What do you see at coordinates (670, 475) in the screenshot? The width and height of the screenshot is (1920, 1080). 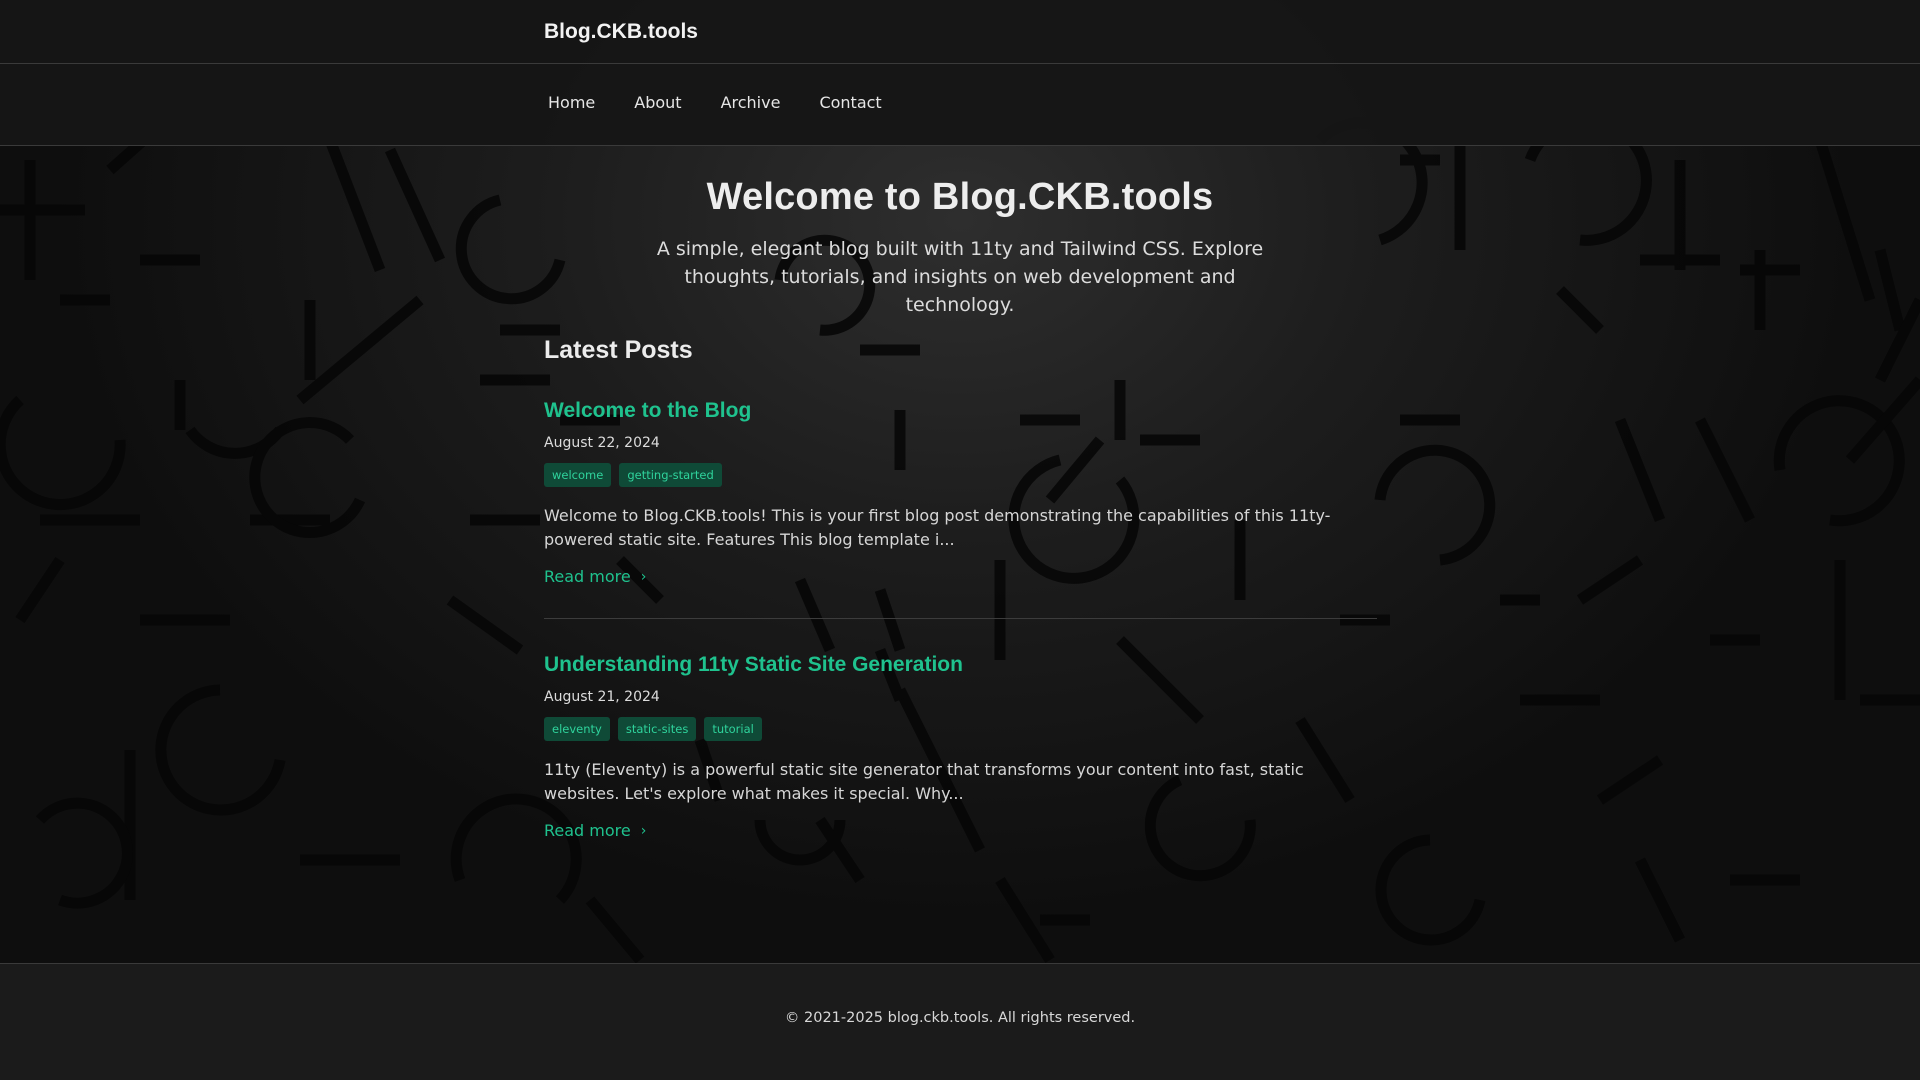 I see `tag: getting-started` at bounding box center [670, 475].